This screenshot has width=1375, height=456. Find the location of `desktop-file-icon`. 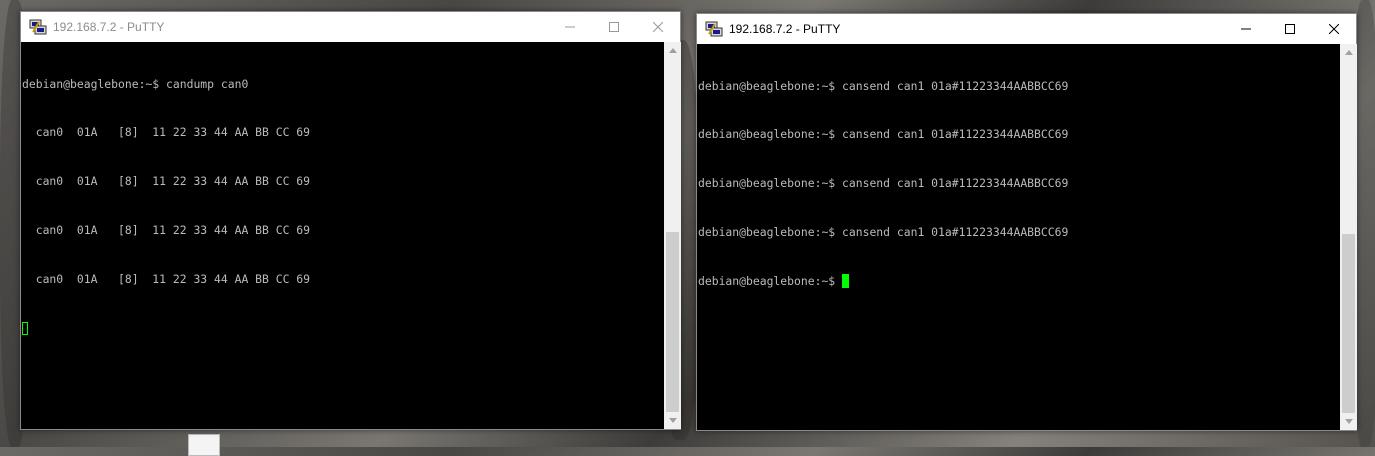

desktop-file-icon is located at coordinates (204, 445).